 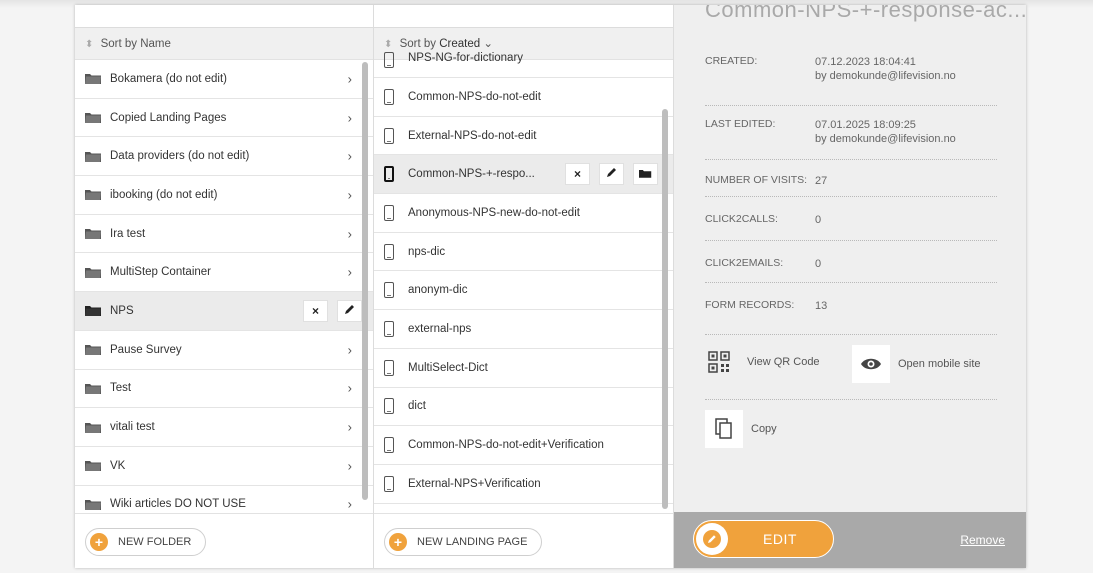 I want to click on landing-page-label: Common-NPS-do-not-edit, so click(x=474, y=96).